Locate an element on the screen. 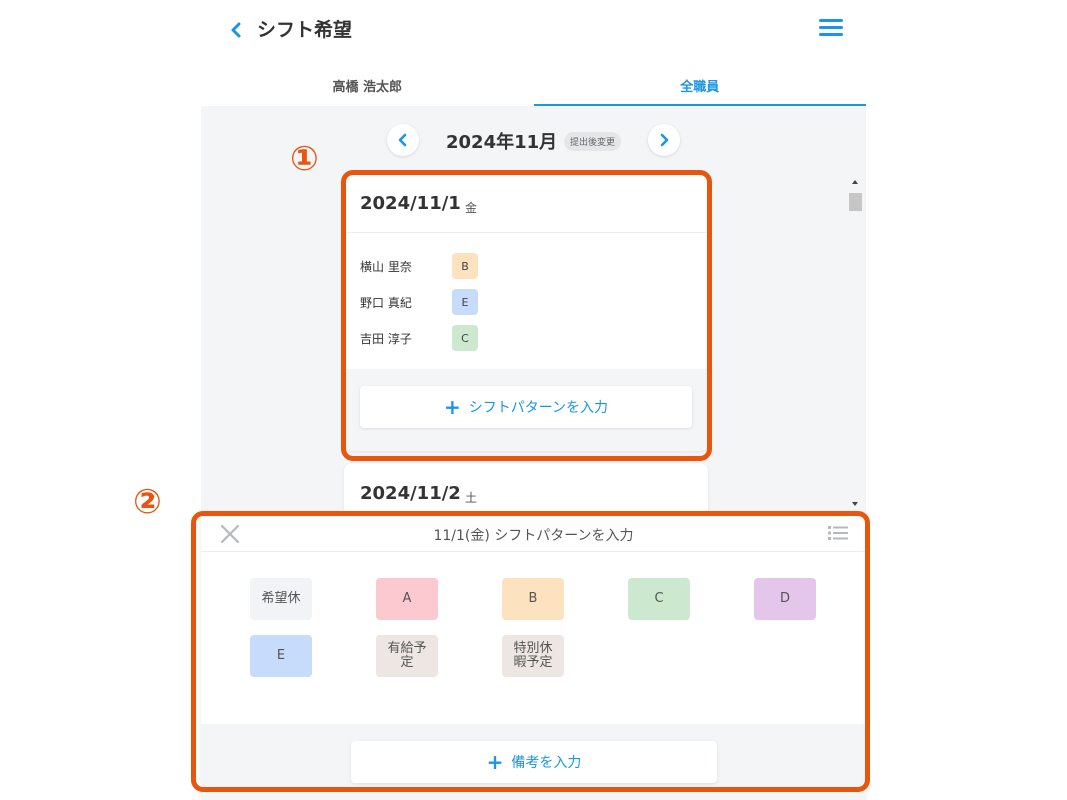  next-month-button is located at coordinates (664, 140).